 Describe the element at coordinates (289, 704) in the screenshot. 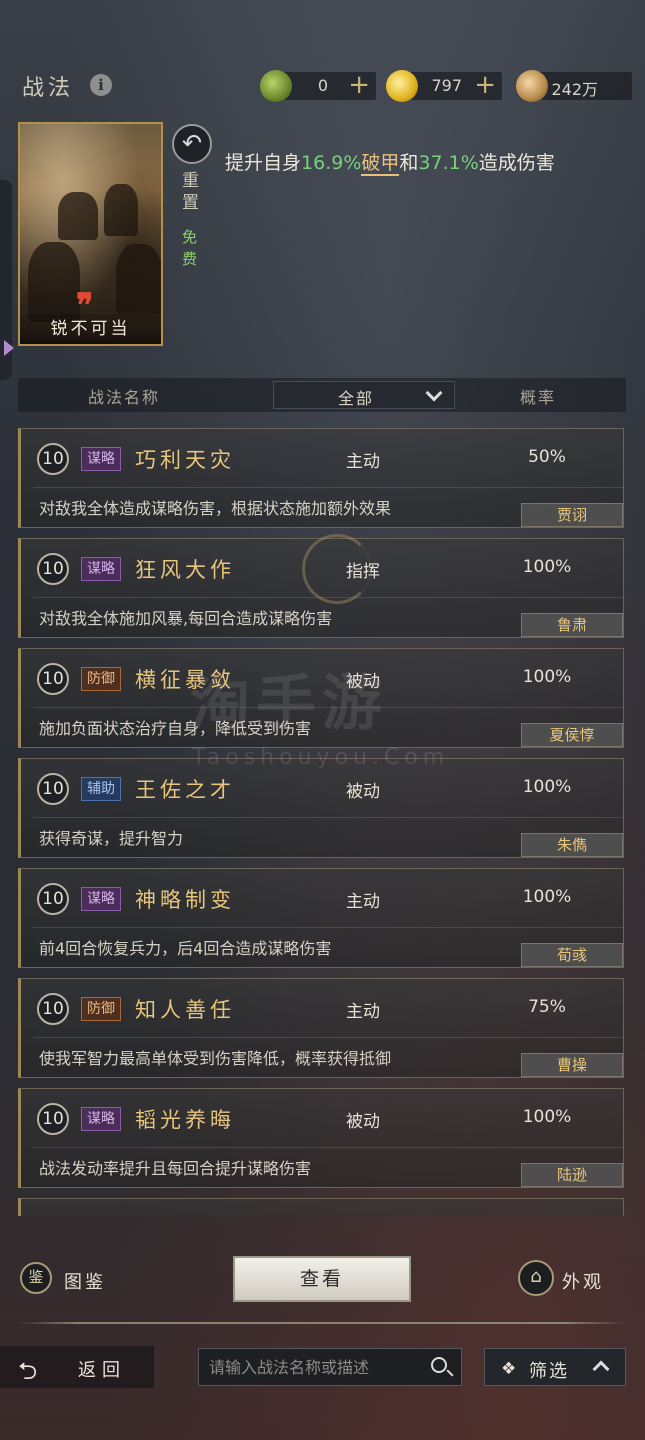

I see `watermark-text: 淘手游` at that location.